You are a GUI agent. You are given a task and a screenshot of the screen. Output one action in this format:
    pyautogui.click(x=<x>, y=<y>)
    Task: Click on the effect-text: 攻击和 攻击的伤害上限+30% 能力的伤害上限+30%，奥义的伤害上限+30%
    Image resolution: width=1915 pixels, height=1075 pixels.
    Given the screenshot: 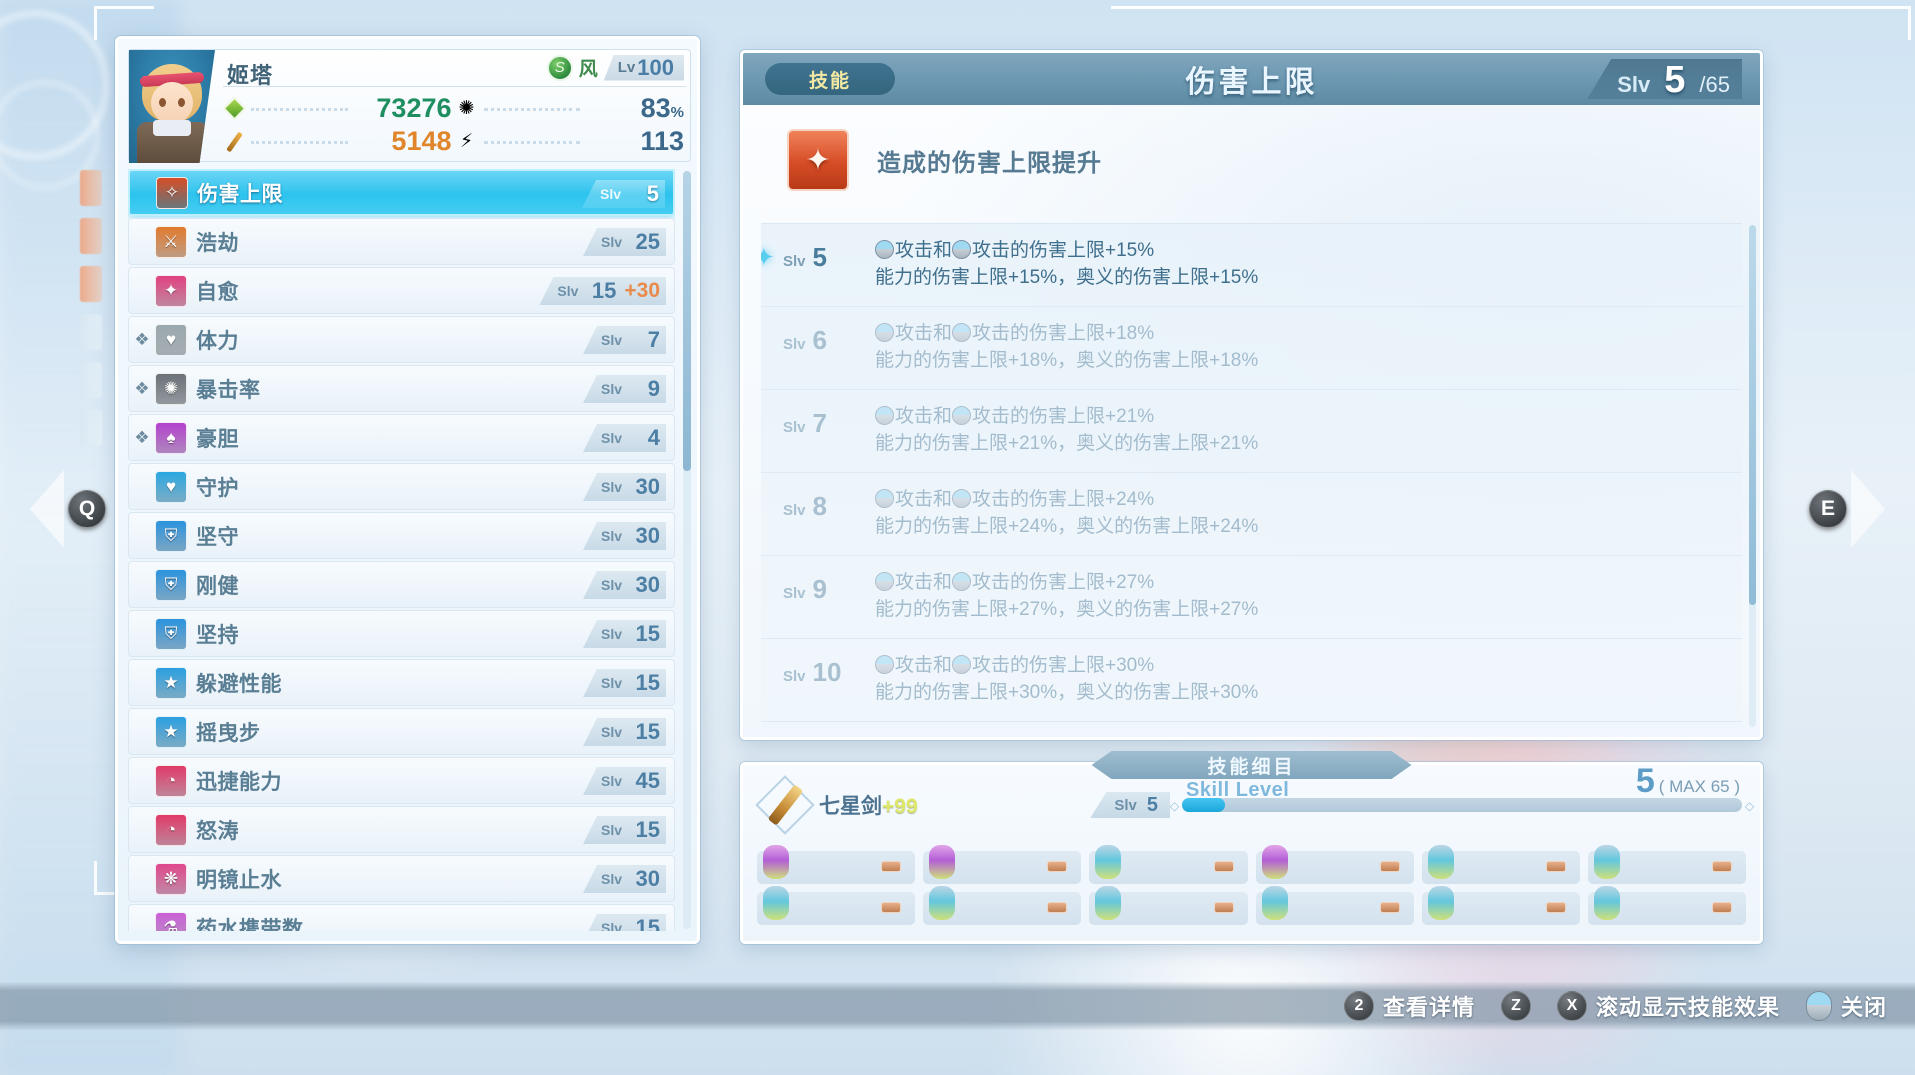 What is the action you would take?
    pyautogui.click(x=1066, y=680)
    